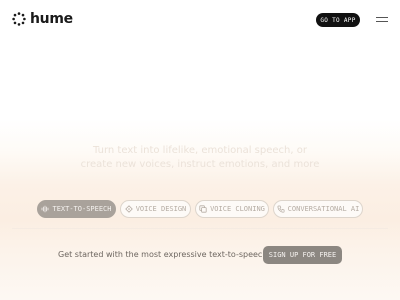 Image resolution: width=400 pixels, height=300 pixels. I want to click on copy-icon, so click(203, 209).